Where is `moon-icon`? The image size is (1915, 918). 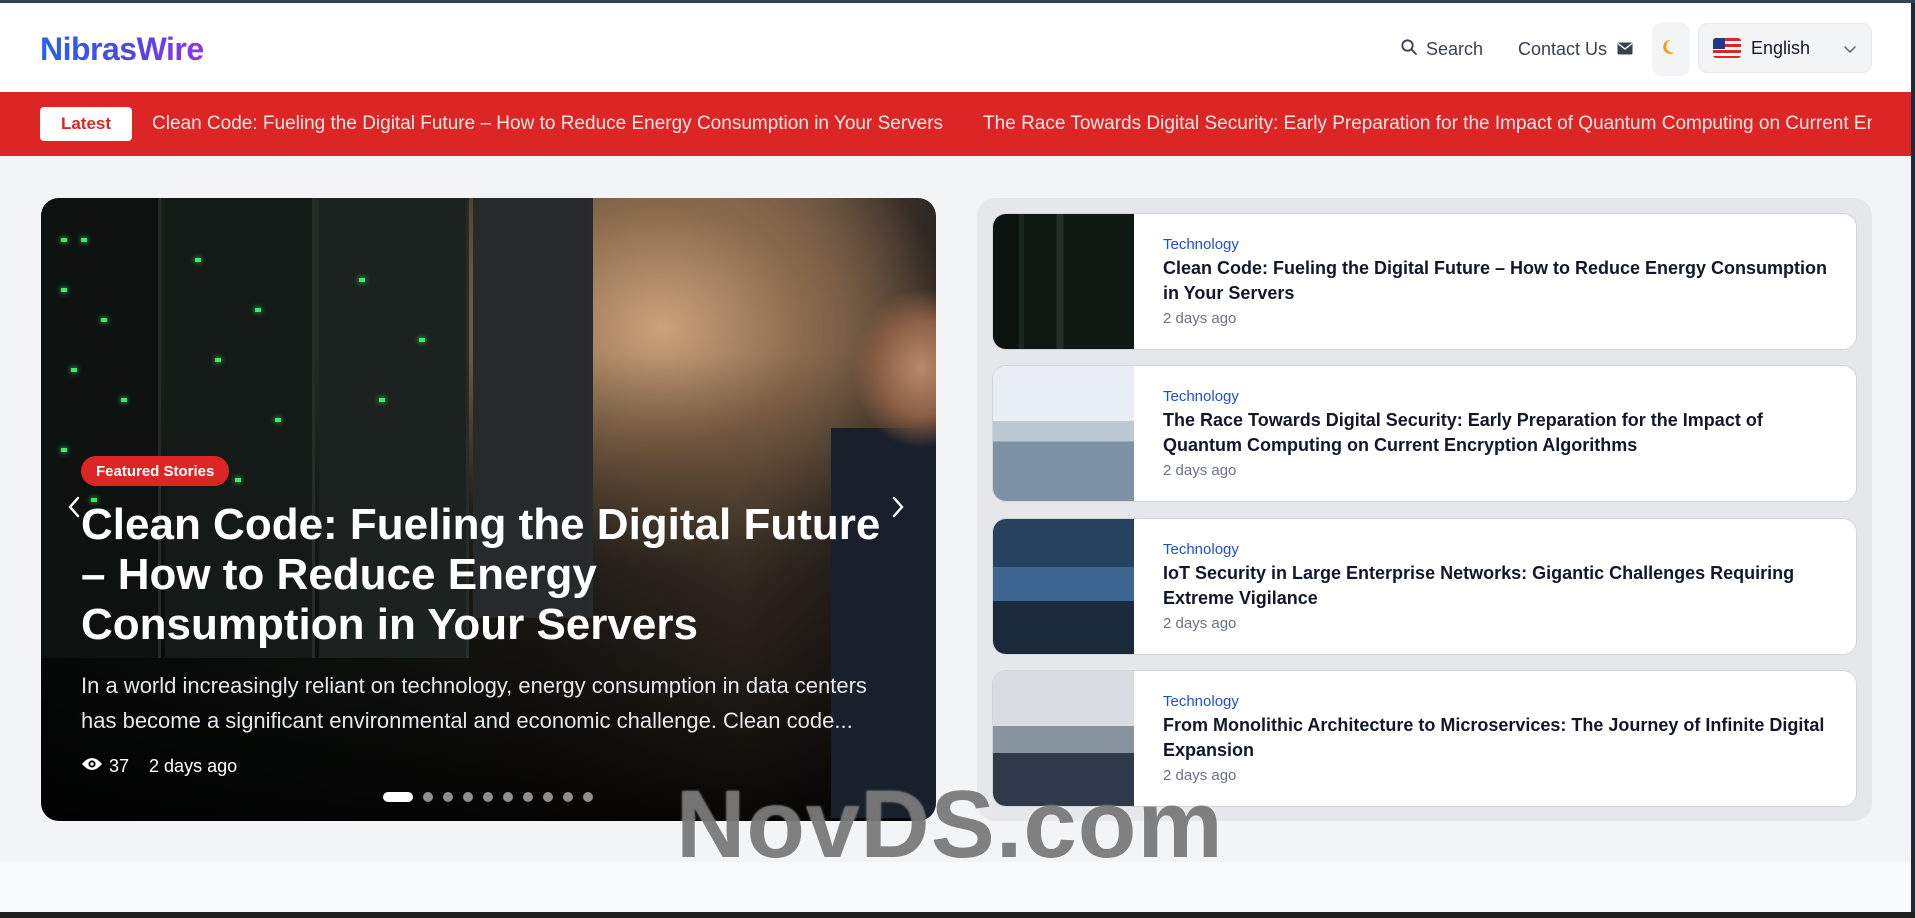
moon-icon is located at coordinates (1671, 49).